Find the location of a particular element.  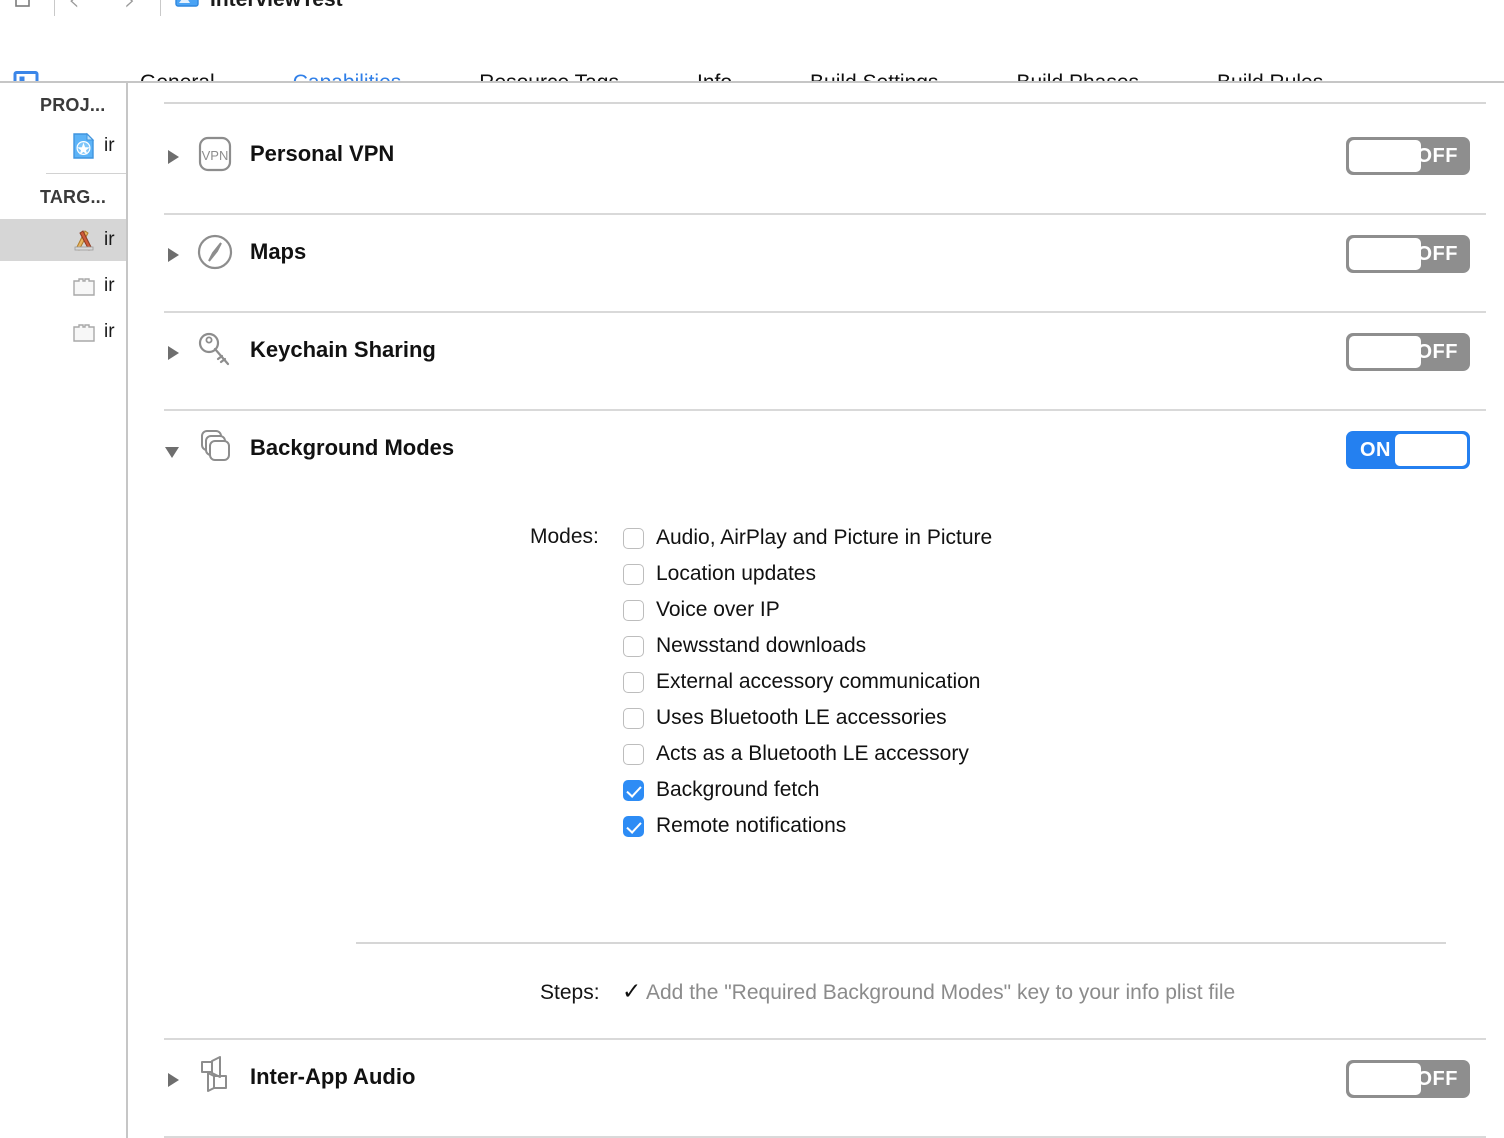

toggle-personal-vpn: OFF is located at coordinates (1408, 156).